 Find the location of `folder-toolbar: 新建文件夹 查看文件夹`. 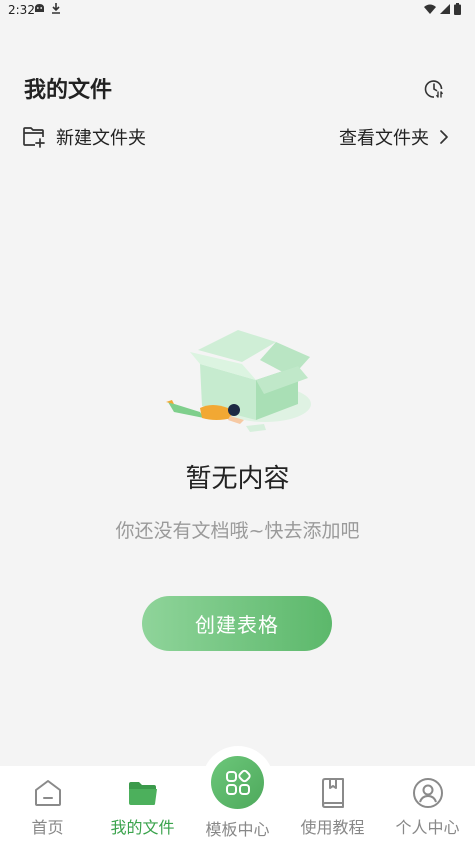

folder-toolbar: 新建文件夹 查看文件夹 is located at coordinates (237, 139).